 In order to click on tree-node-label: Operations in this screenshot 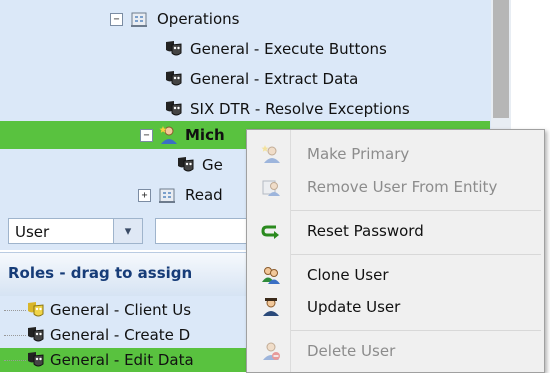, I will do `click(198, 19)`.